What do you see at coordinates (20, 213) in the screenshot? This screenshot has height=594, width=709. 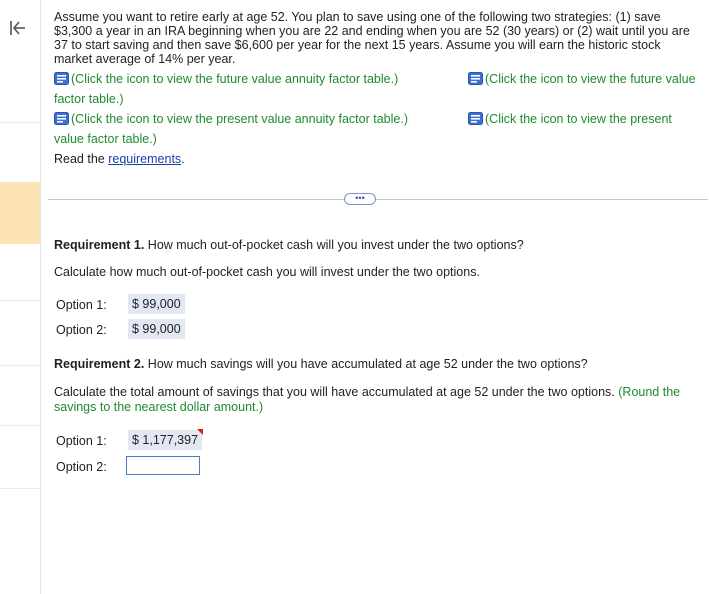 I see `rail-active-marker` at bounding box center [20, 213].